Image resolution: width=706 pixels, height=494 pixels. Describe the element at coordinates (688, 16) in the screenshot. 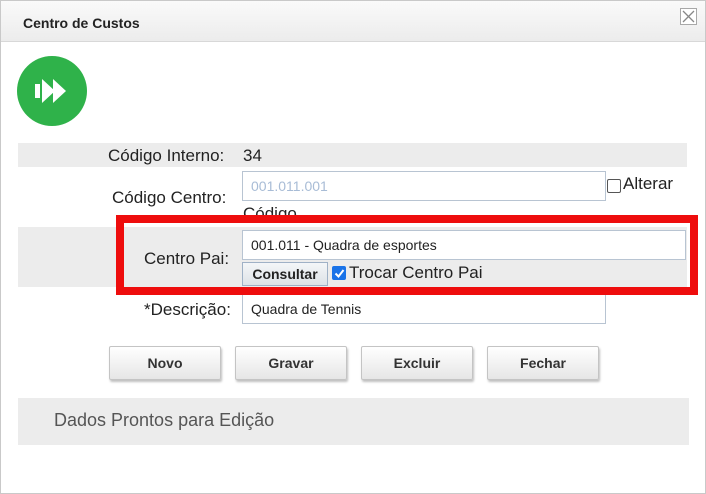

I see `close-icon` at that location.